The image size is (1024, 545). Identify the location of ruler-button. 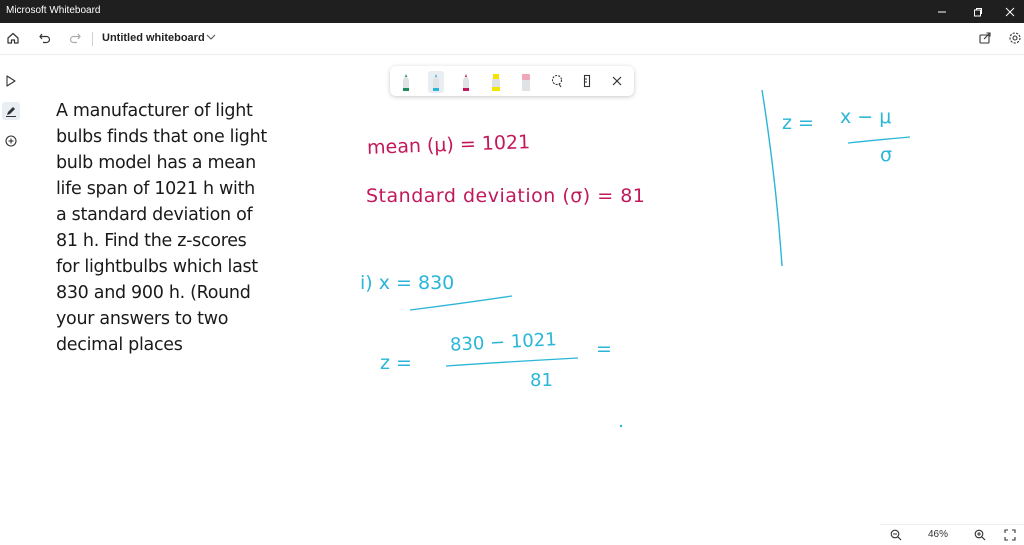
(587, 81).